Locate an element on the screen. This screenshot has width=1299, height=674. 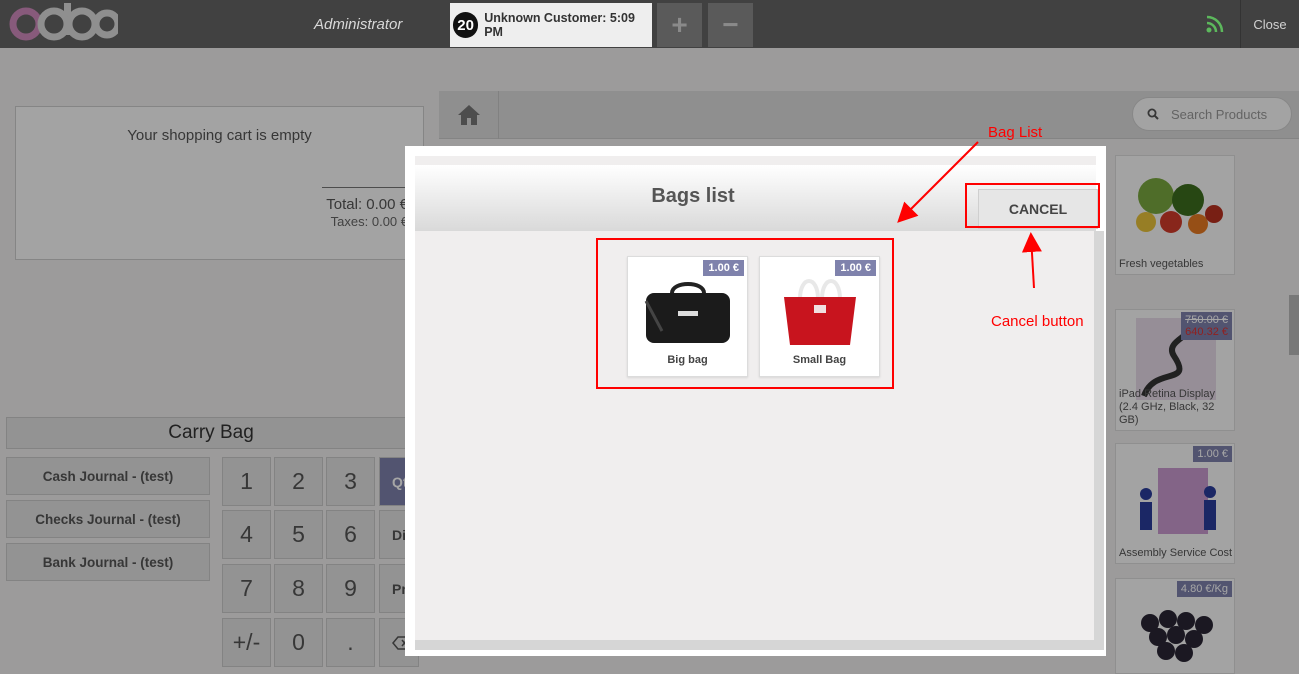
popup-horizontal-scrollbar is located at coordinates (754, 645).